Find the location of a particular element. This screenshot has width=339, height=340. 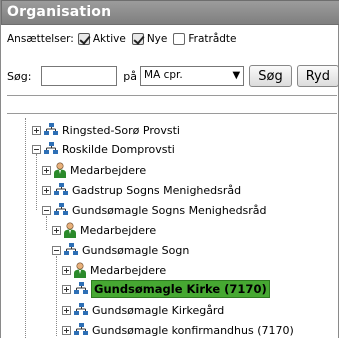

tree-node: Gundsømagle Sogn is located at coordinates (121, 250).